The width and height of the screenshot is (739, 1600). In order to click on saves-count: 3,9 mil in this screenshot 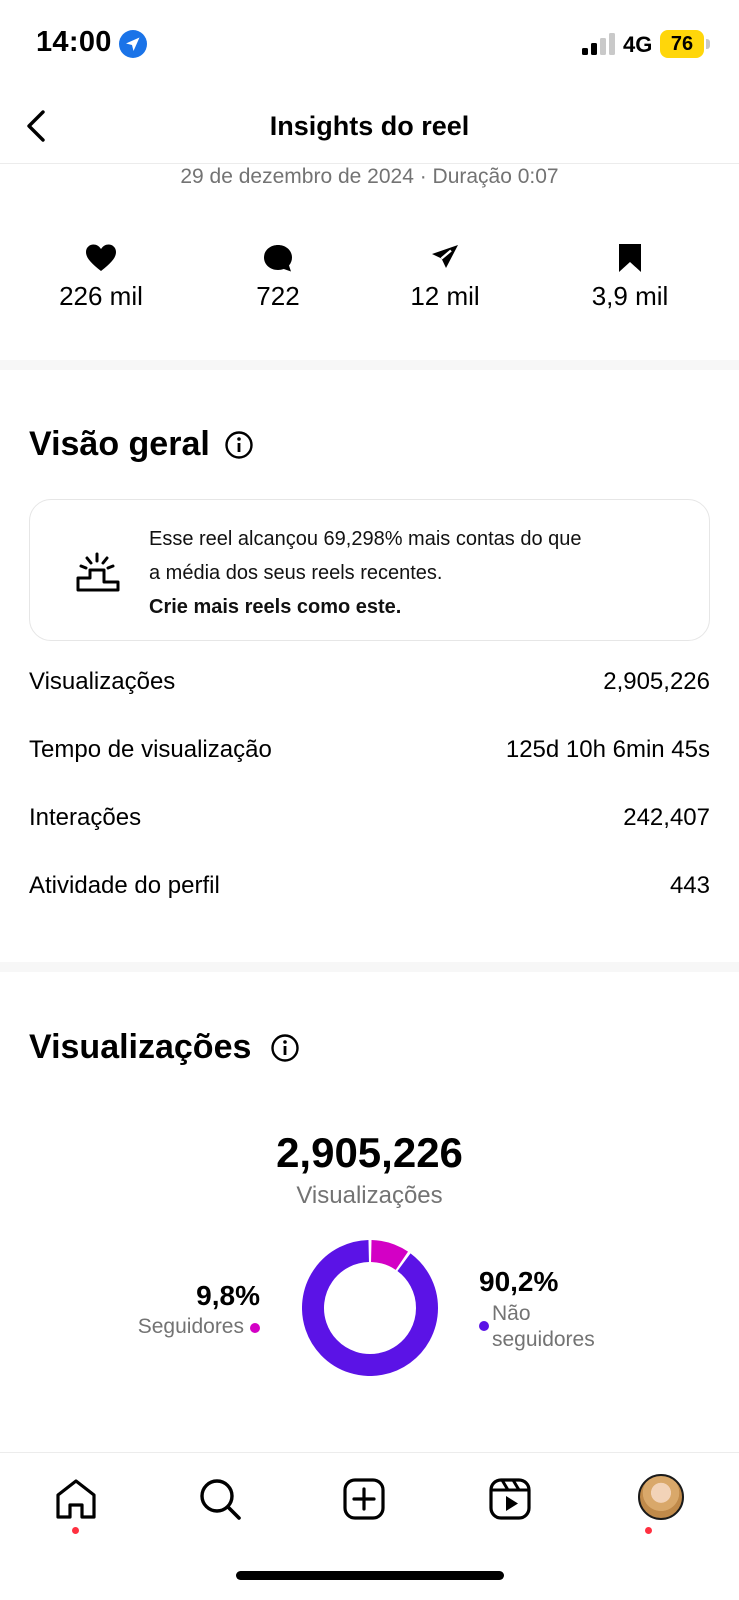, I will do `click(630, 296)`.